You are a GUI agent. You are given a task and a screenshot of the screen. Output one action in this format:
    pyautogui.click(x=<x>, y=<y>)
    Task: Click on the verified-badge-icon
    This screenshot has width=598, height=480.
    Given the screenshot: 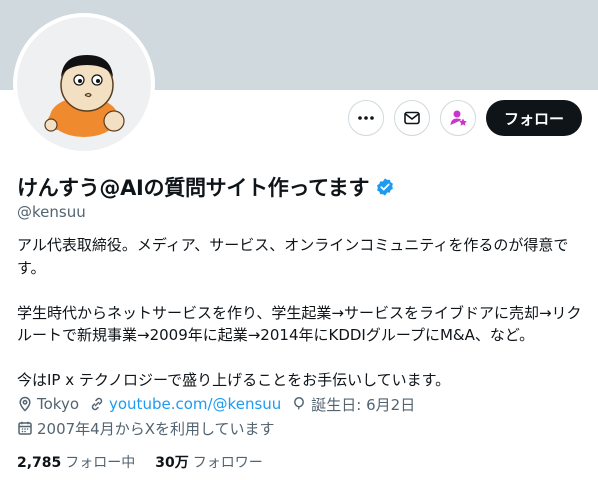 What is the action you would take?
    pyautogui.click(x=385, y=187)
    